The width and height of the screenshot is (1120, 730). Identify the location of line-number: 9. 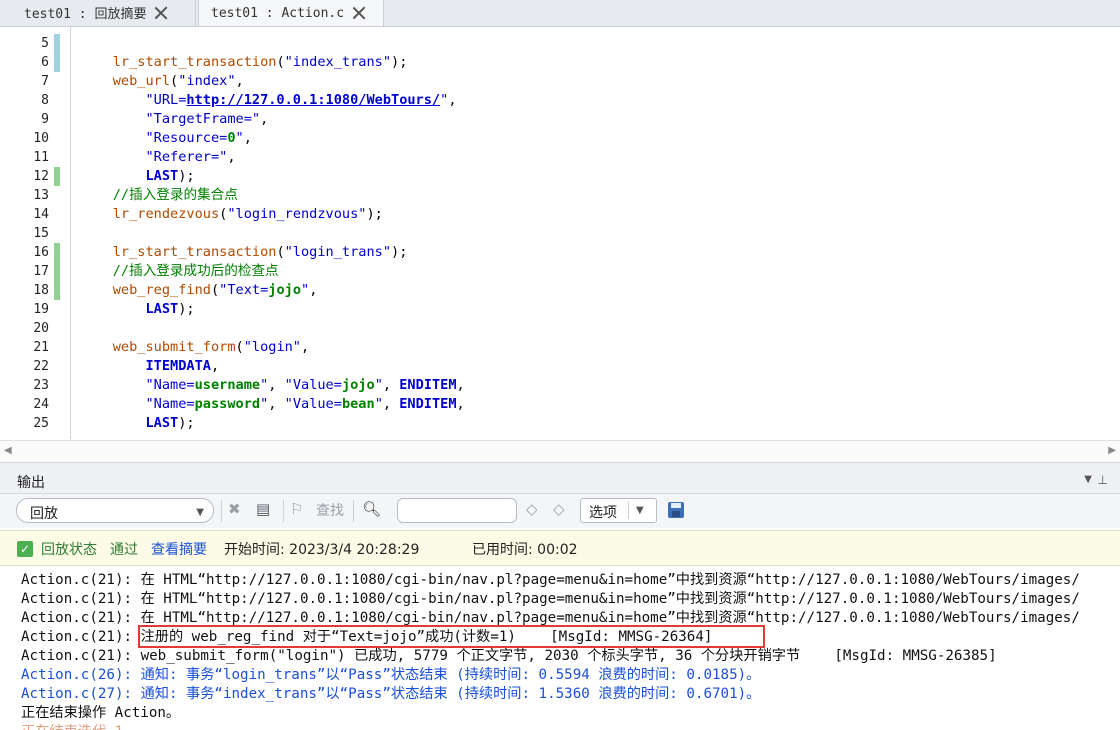
(45, 119).